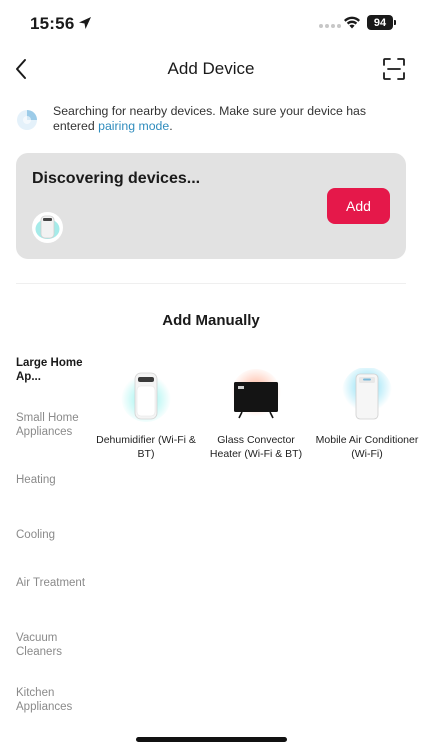  I want to click on header: Add Device, so click(211, 69).